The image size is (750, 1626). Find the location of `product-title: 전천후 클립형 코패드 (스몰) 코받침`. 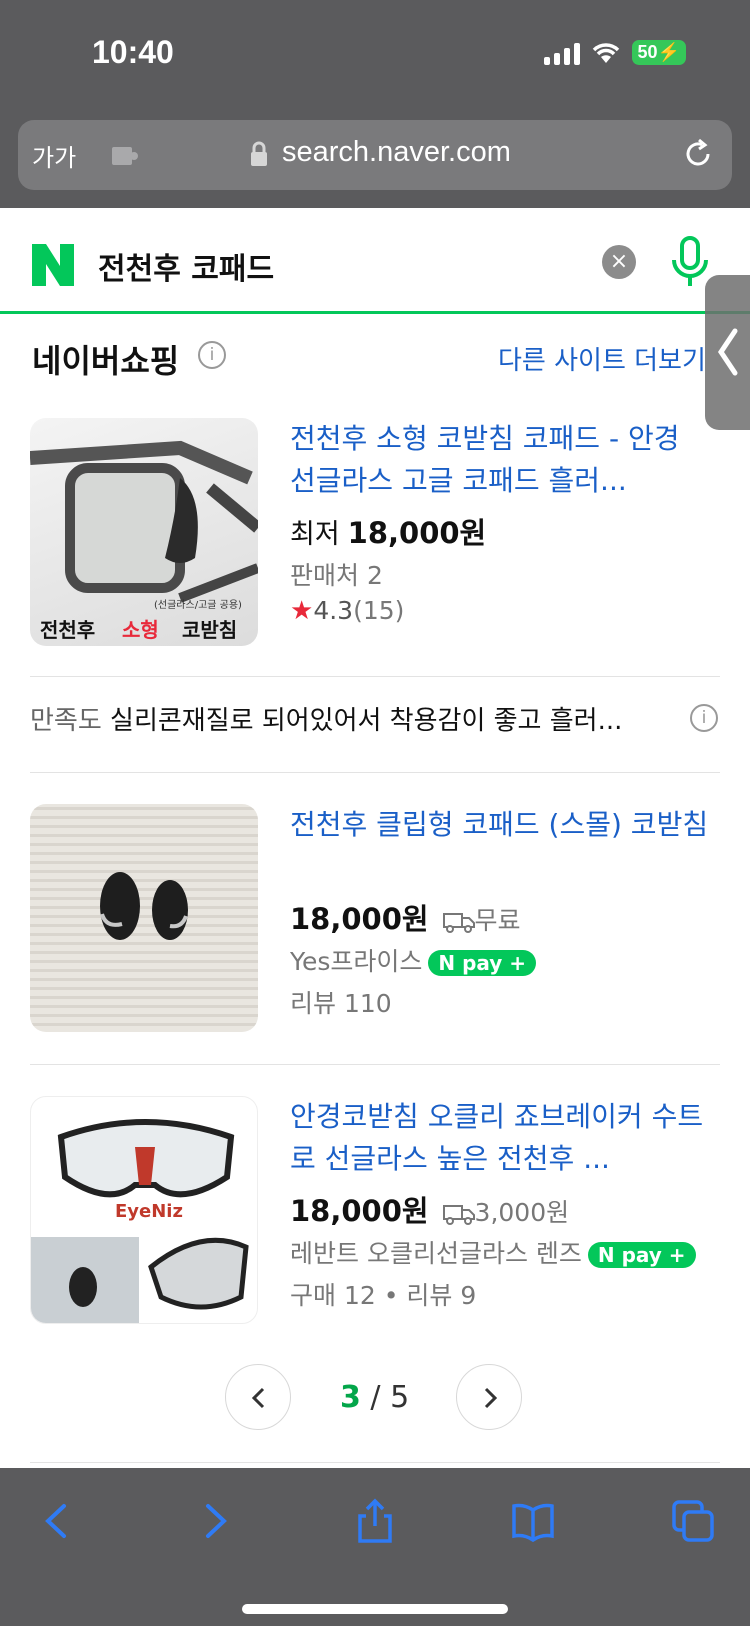

product-title: 전천후 클립형 코패드 (스몰) 코받침 is located at coordinates (500, 825).